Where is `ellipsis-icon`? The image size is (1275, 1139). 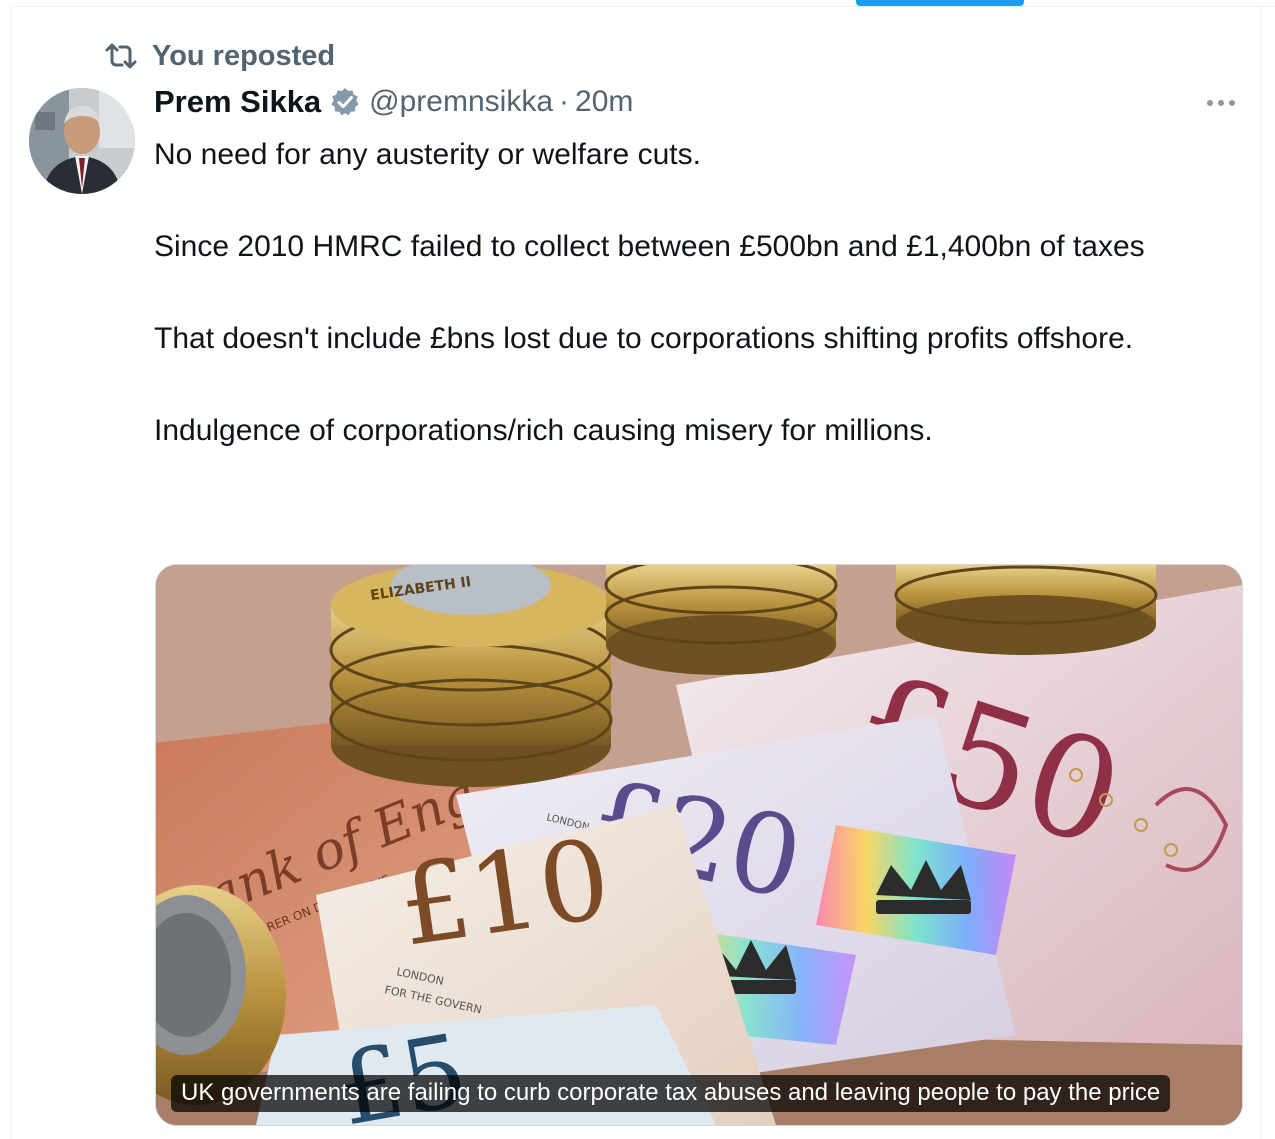
ellipsis-icon is located at coordinates (1221, 103).